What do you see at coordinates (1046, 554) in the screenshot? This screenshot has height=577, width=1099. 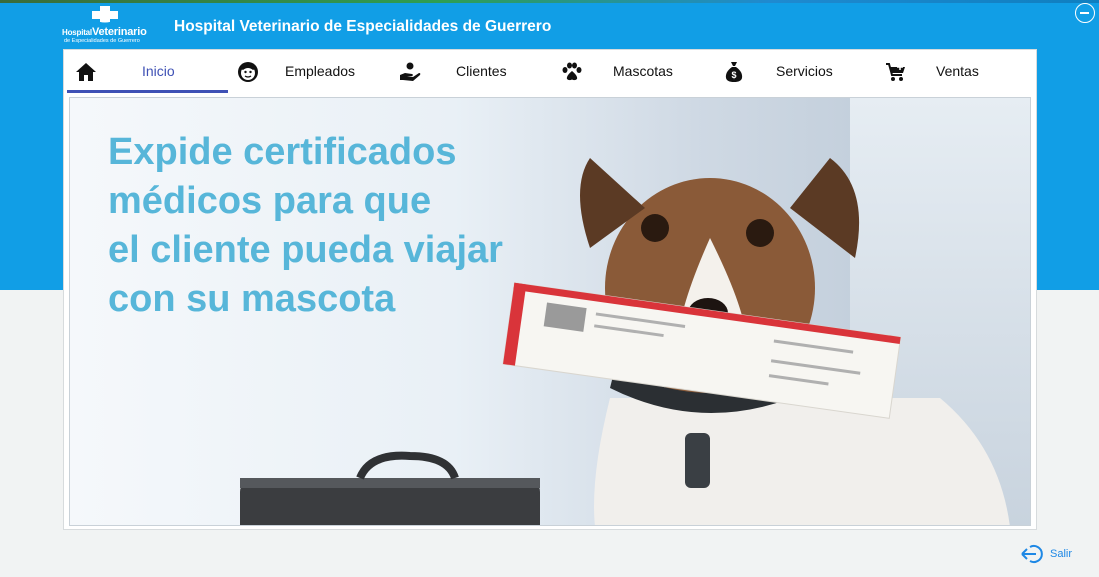 I see `exit-button: Salir` at bounding box center [1046, 554].